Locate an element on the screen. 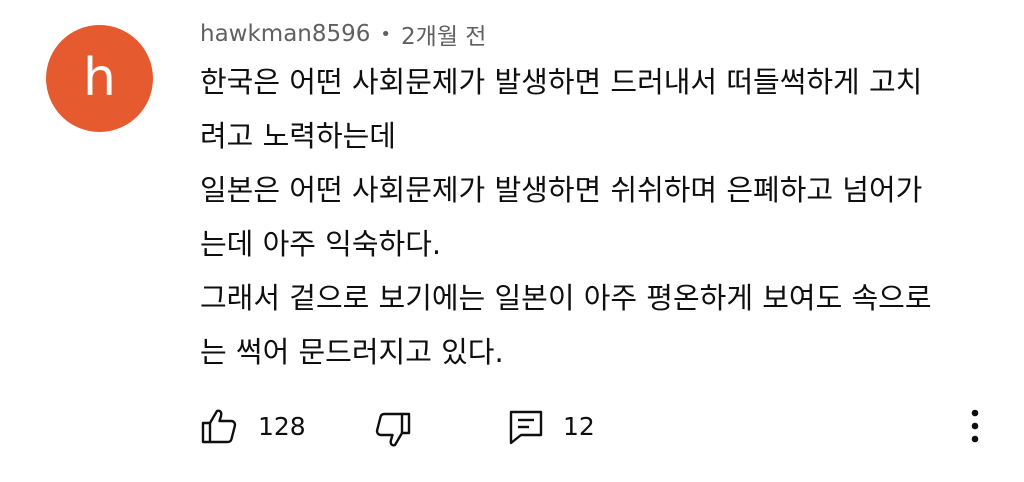 The image size is (1024, 482). comment-header: hawkman8596 • 2개월 전 is located at coordinates (343, 34).